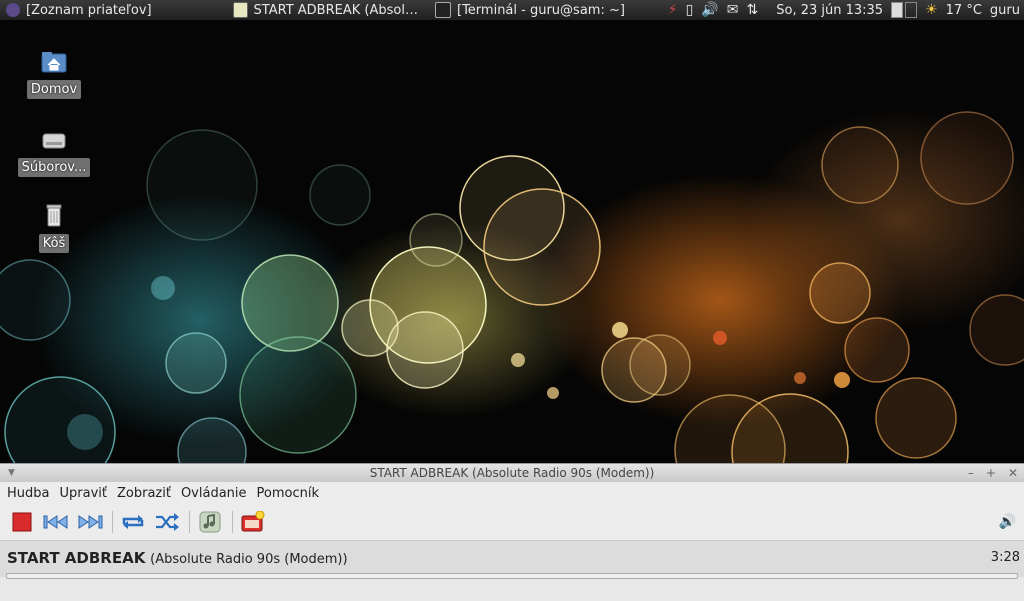 This screenshot has width=1024, height=601. I want to click on window-menu-icon: ▼, so click(11, 473).